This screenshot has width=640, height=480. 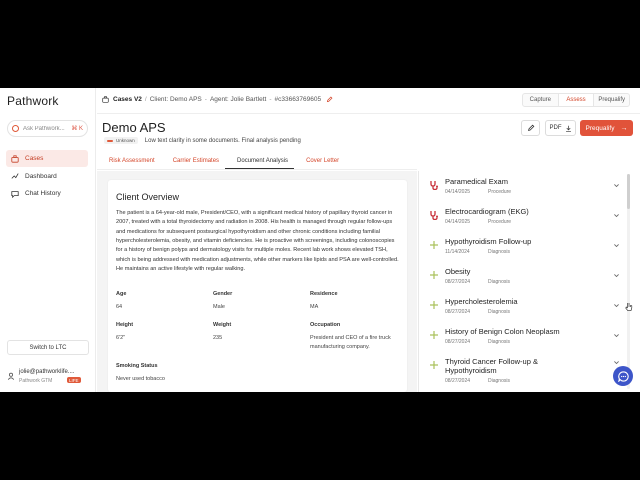 What do you see at coordinates (33, 101) in the screenshot?
I see `app-logo: Pathwork` at bounding box center [33, 101].